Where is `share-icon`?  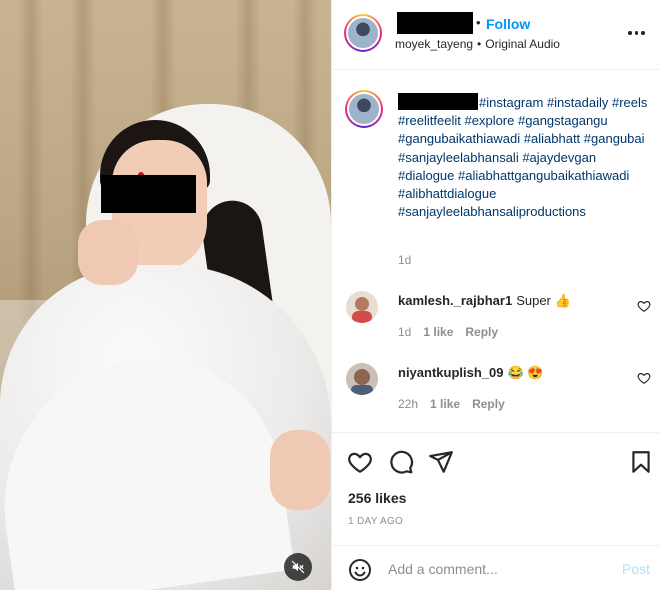 share-icon is located at coordinates (441, 462).